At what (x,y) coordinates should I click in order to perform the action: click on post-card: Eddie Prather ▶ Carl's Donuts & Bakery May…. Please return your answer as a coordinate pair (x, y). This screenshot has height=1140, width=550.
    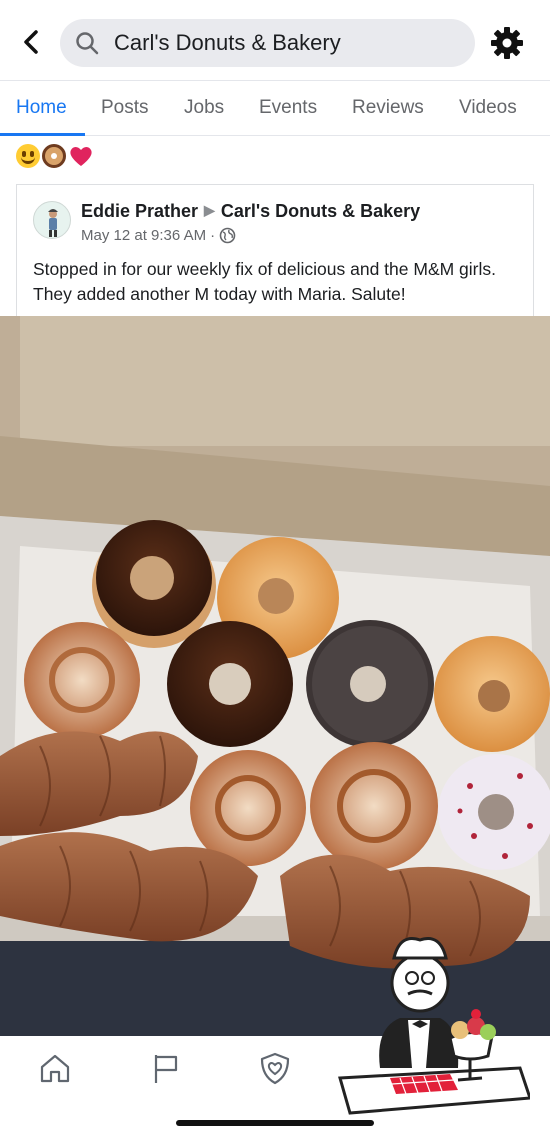
    Looking at the image, I should click on (275, 251).